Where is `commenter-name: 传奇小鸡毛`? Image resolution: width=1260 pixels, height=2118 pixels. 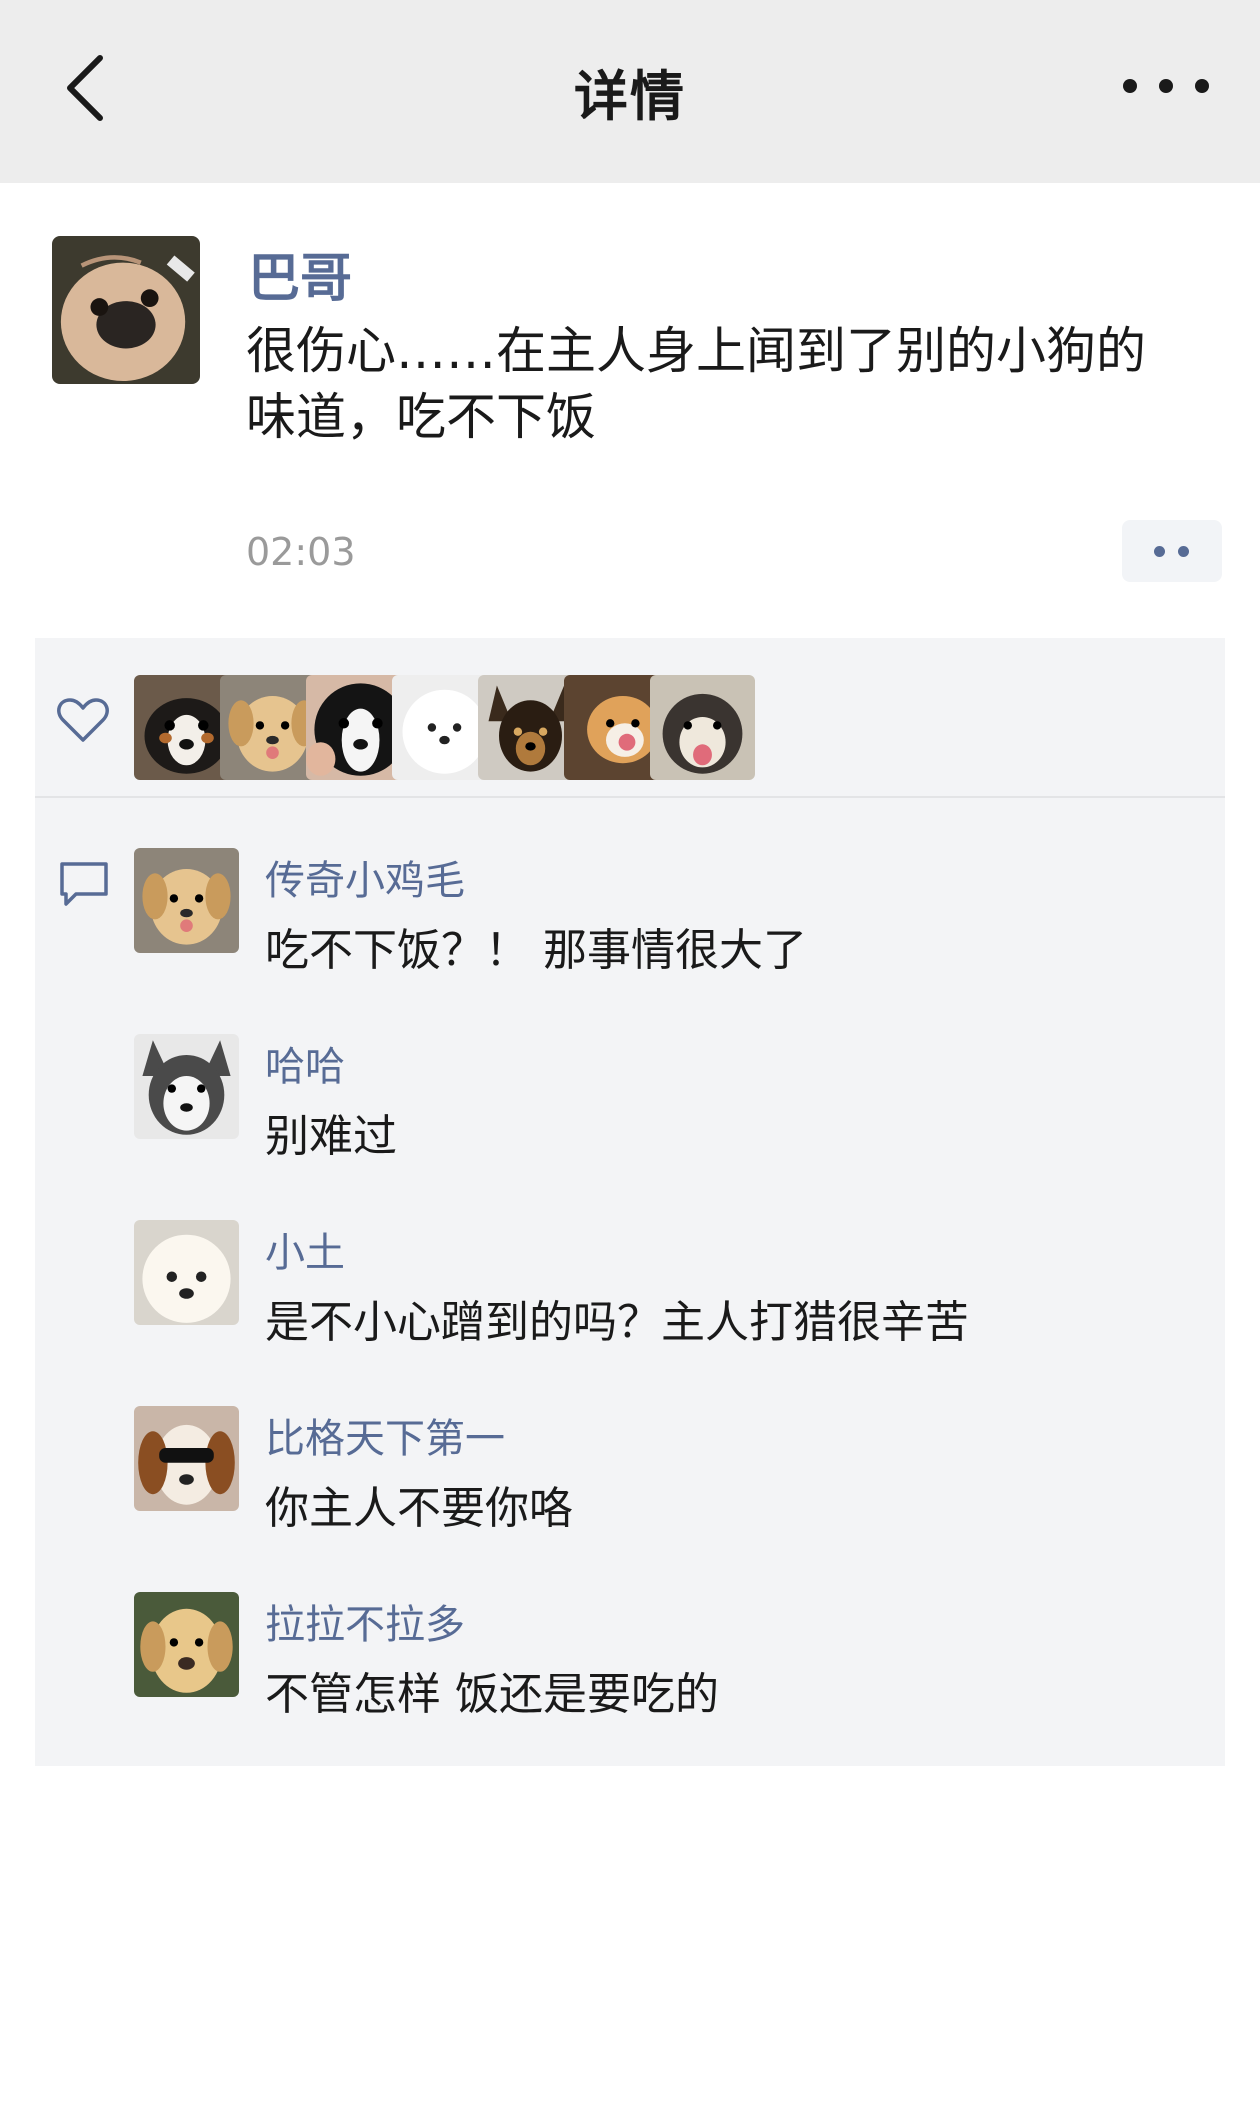 commenter-name: 传奇小鸡毛 is located at coordinates (365, 877).